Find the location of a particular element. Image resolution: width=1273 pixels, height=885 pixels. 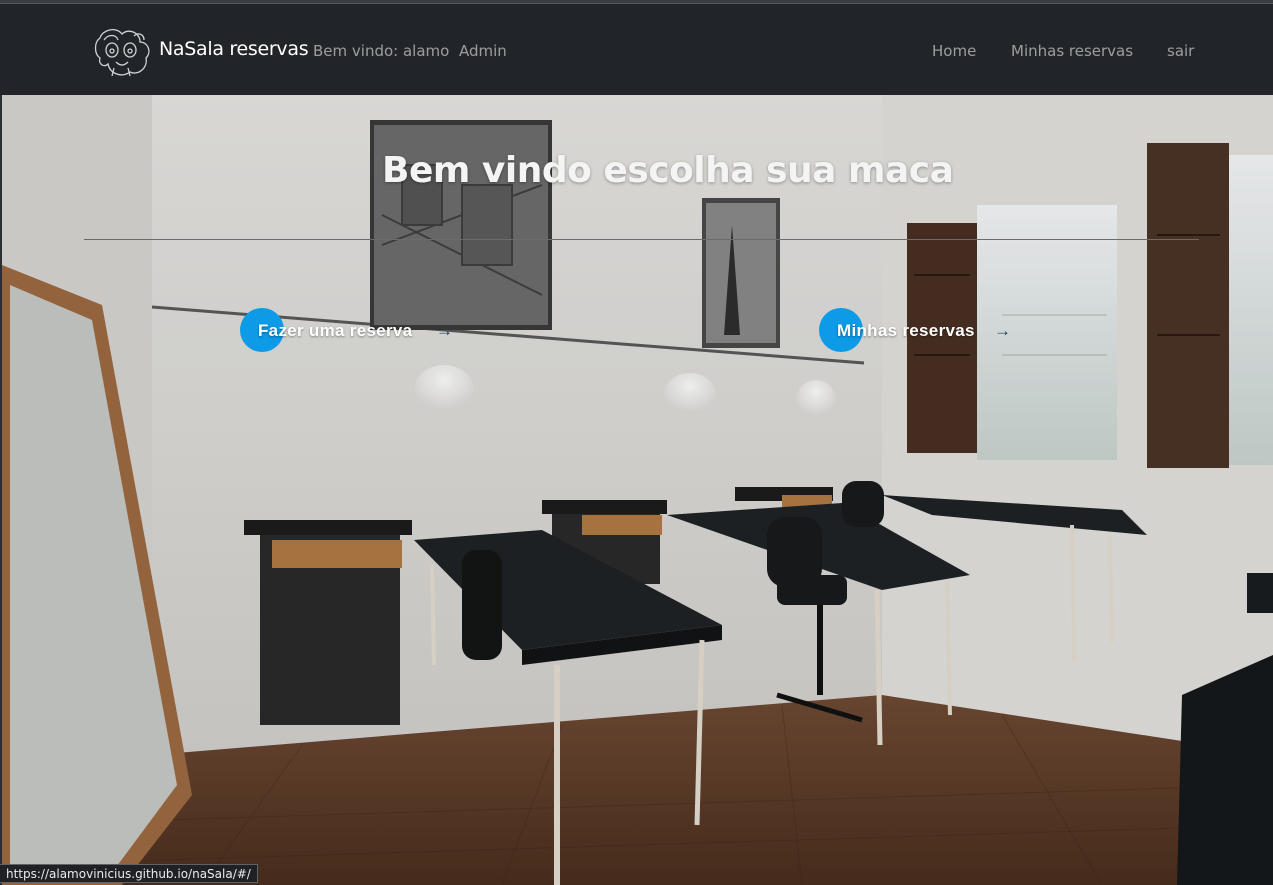

nav-home-link: Home is located at coordinates (954, 51).